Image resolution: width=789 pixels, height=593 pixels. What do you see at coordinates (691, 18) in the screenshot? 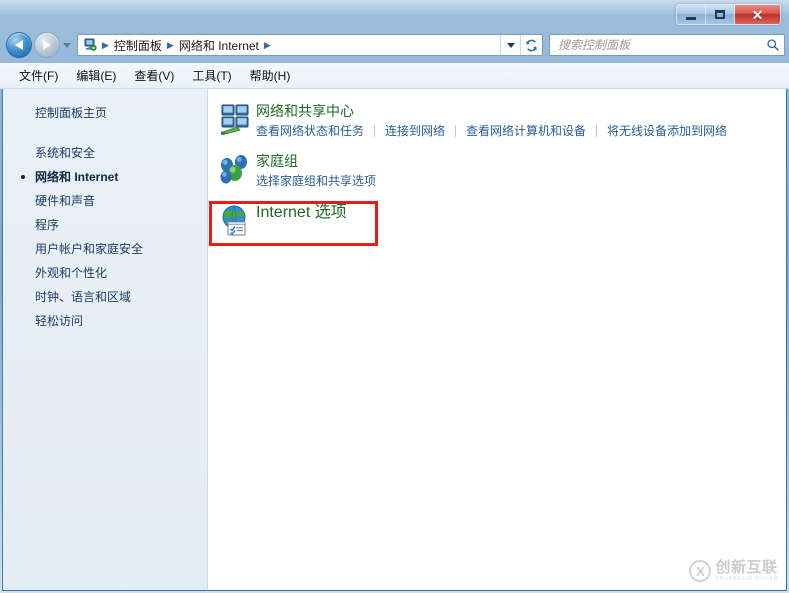
I see `minimize-icon` at bounding box center [691, 18].